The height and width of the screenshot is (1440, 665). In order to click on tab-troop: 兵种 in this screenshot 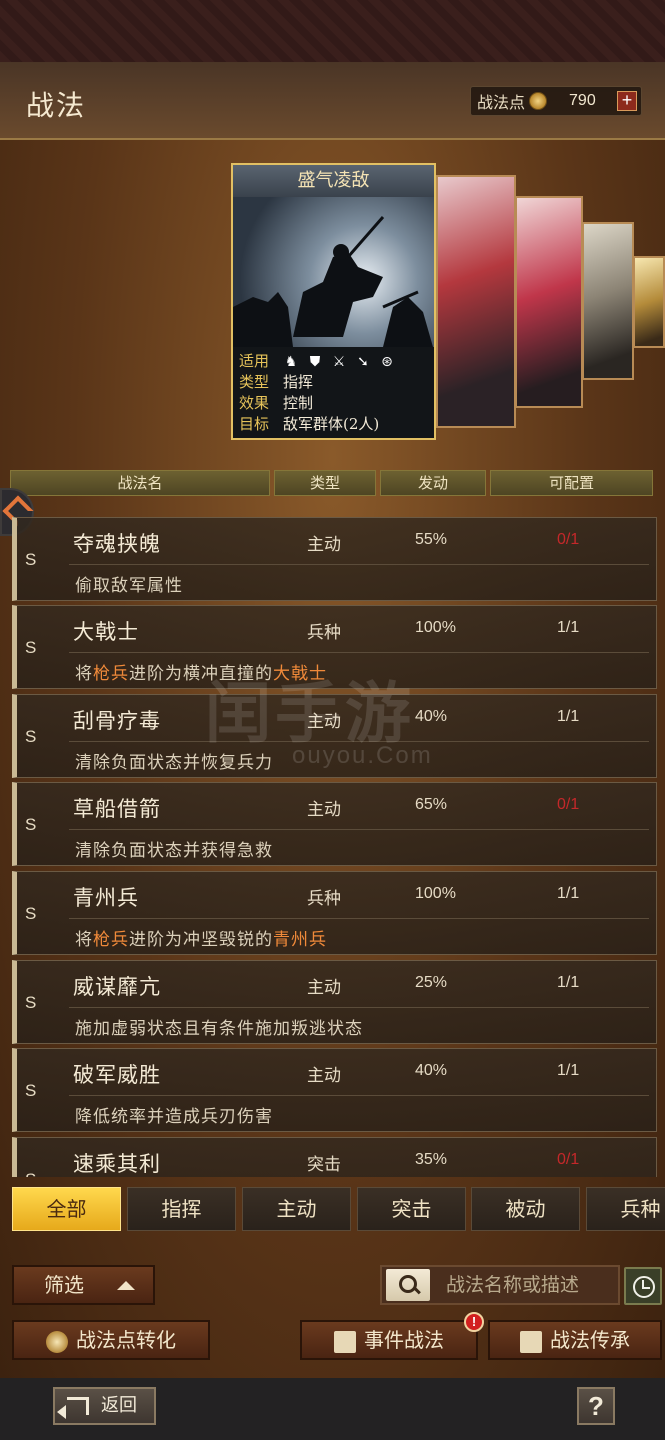, I will do `click(625, 1209)`.